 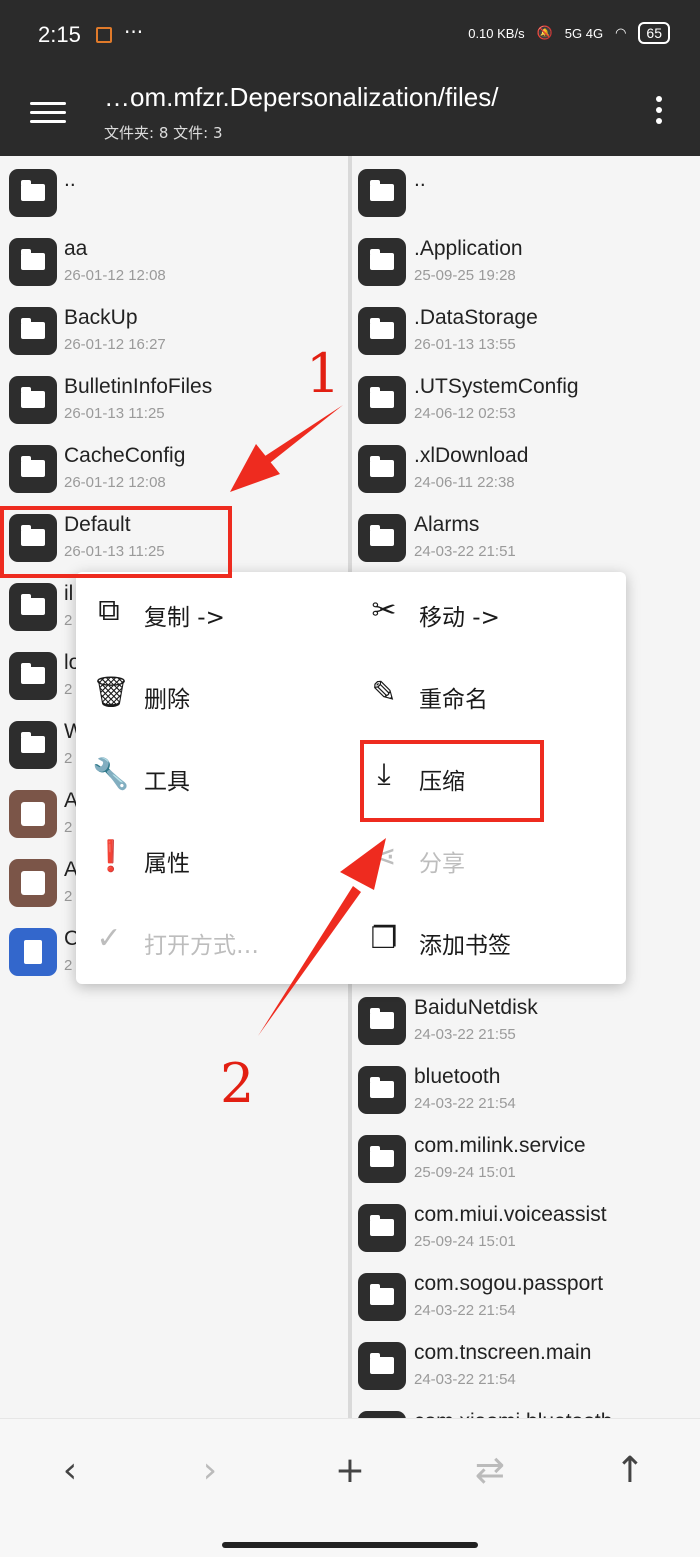 I want to click on forward-icon: ›, so click(x=210, y=1471).